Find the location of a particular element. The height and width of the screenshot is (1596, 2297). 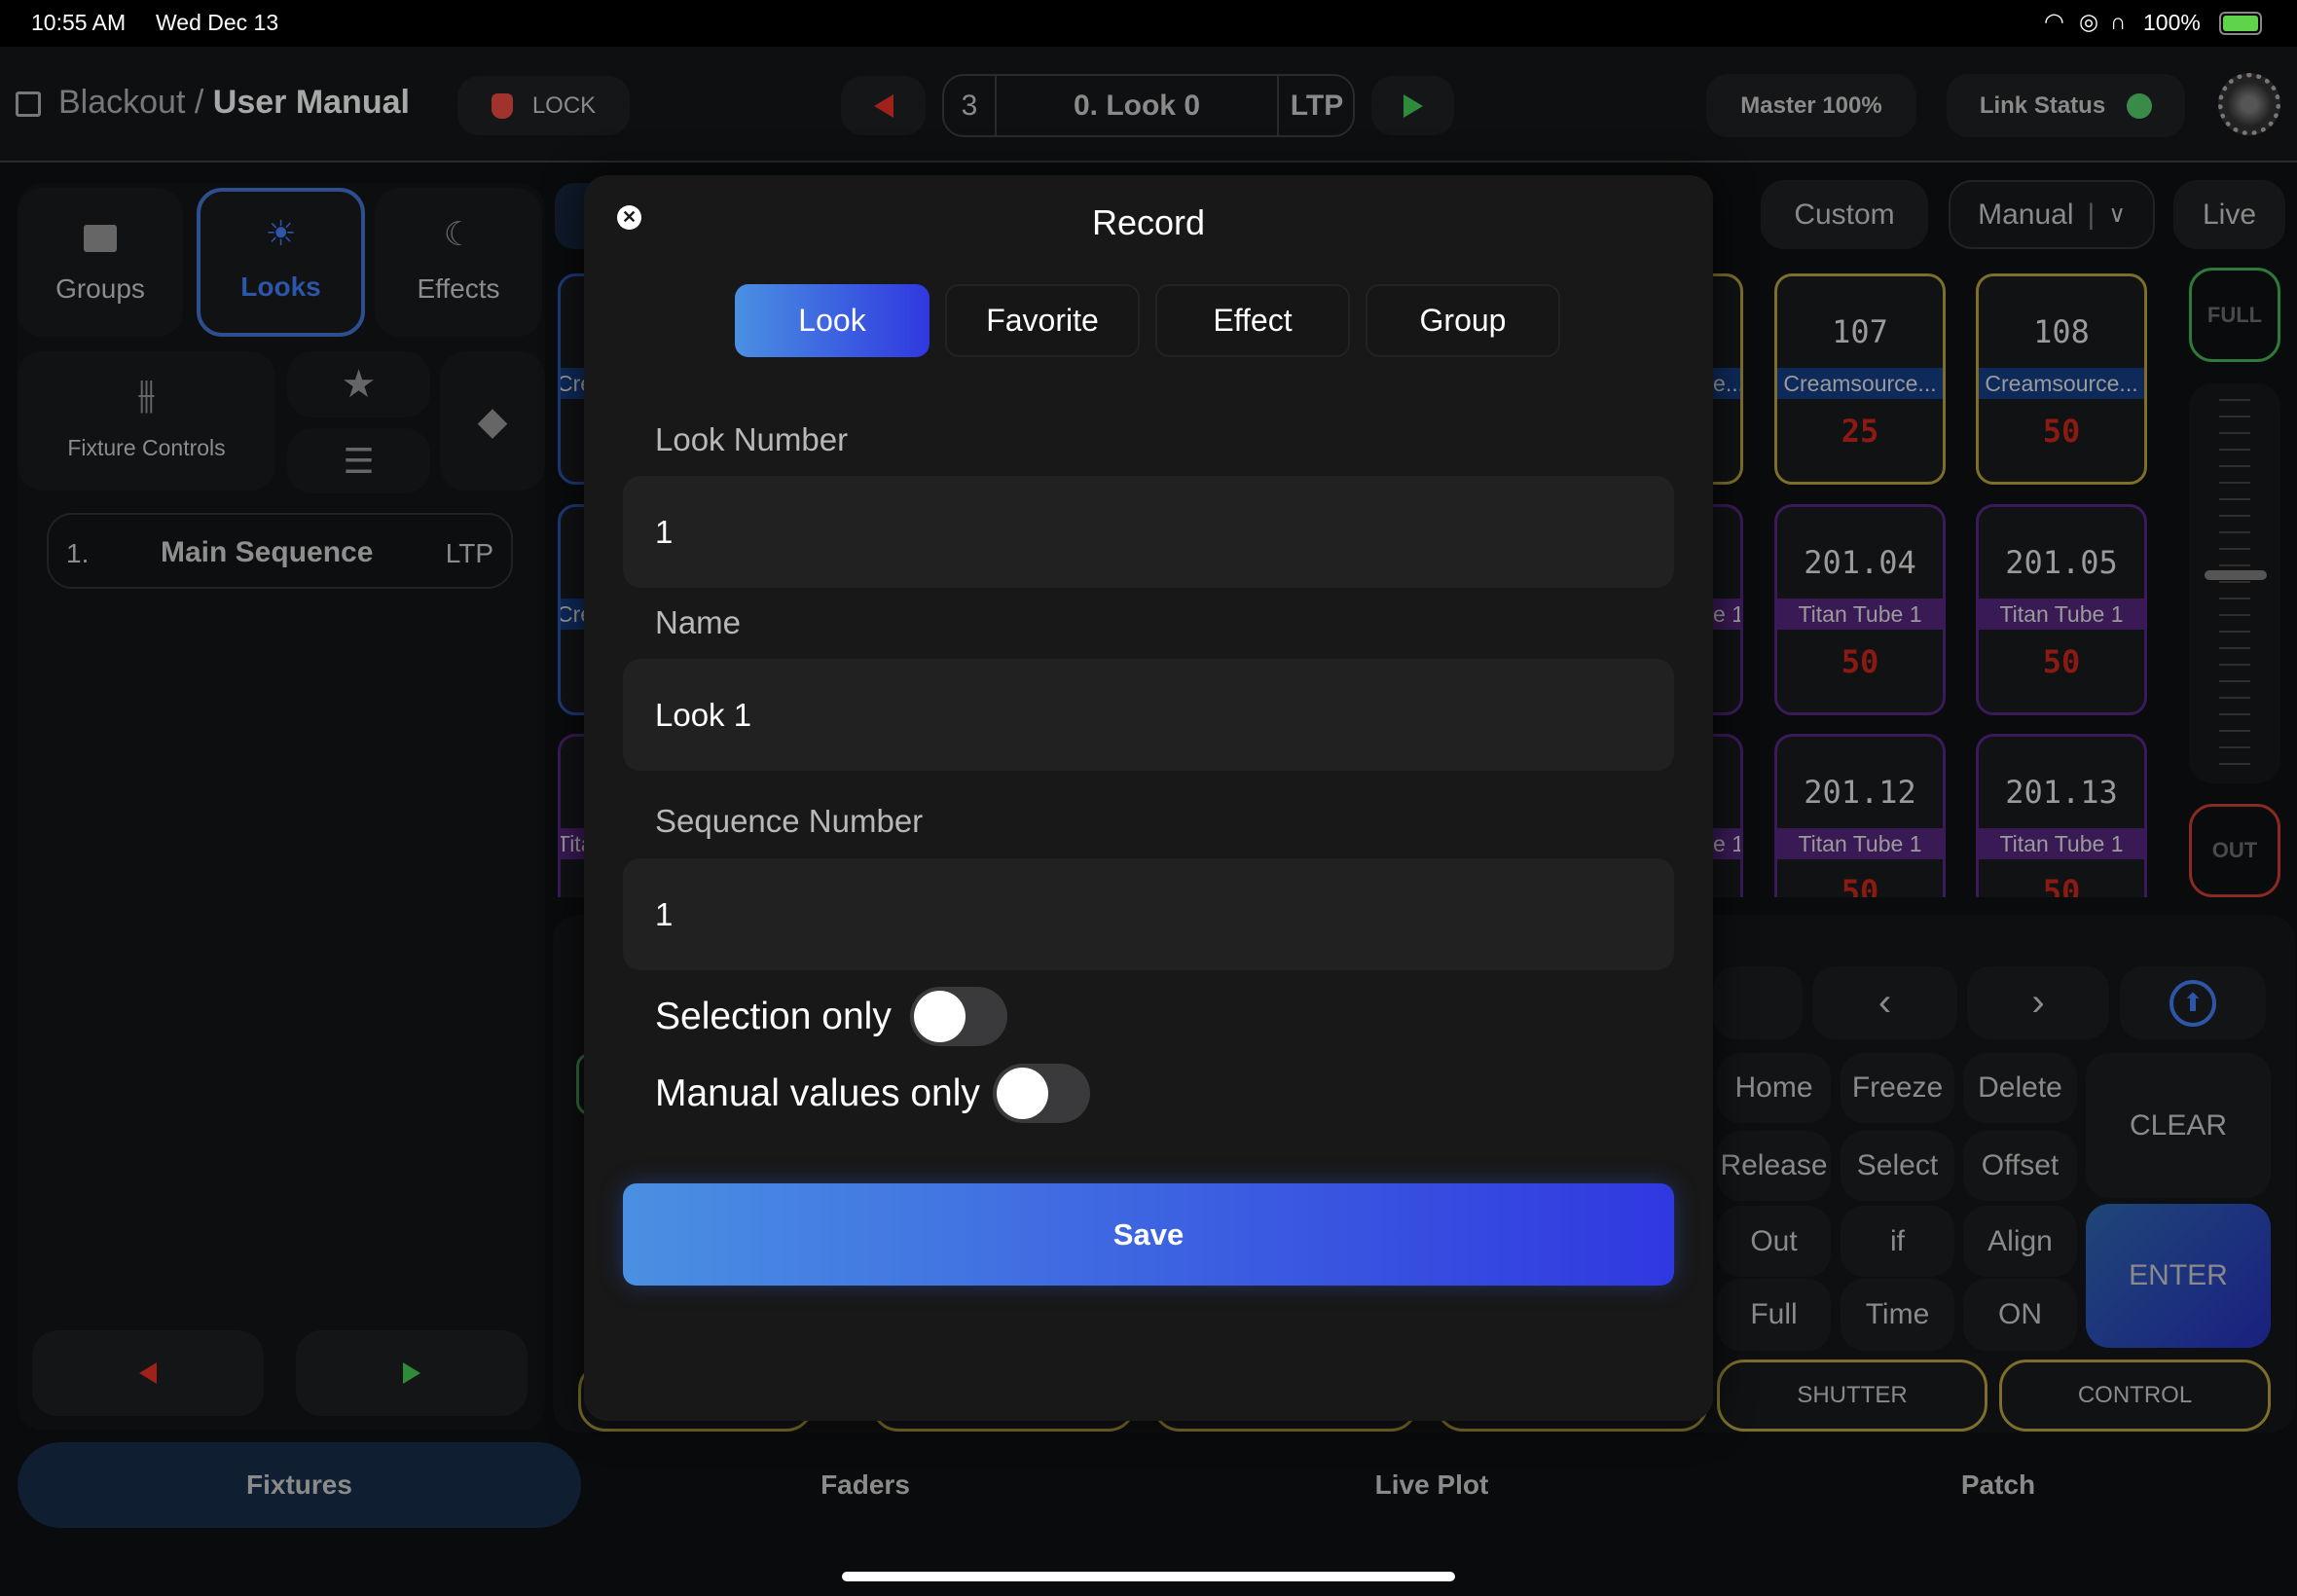

cursor-left-button: ‹ is located at coordinates (1884, 1002).